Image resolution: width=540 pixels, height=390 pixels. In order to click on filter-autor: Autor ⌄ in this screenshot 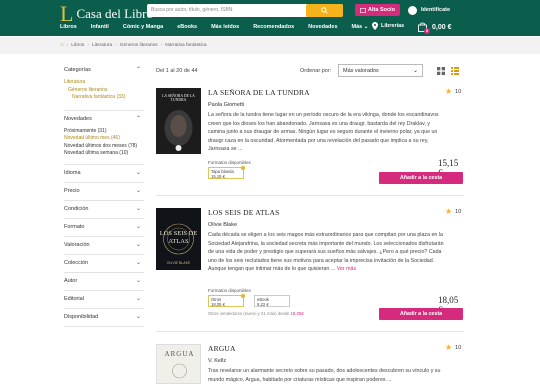, I will do `click(104, 282)`.